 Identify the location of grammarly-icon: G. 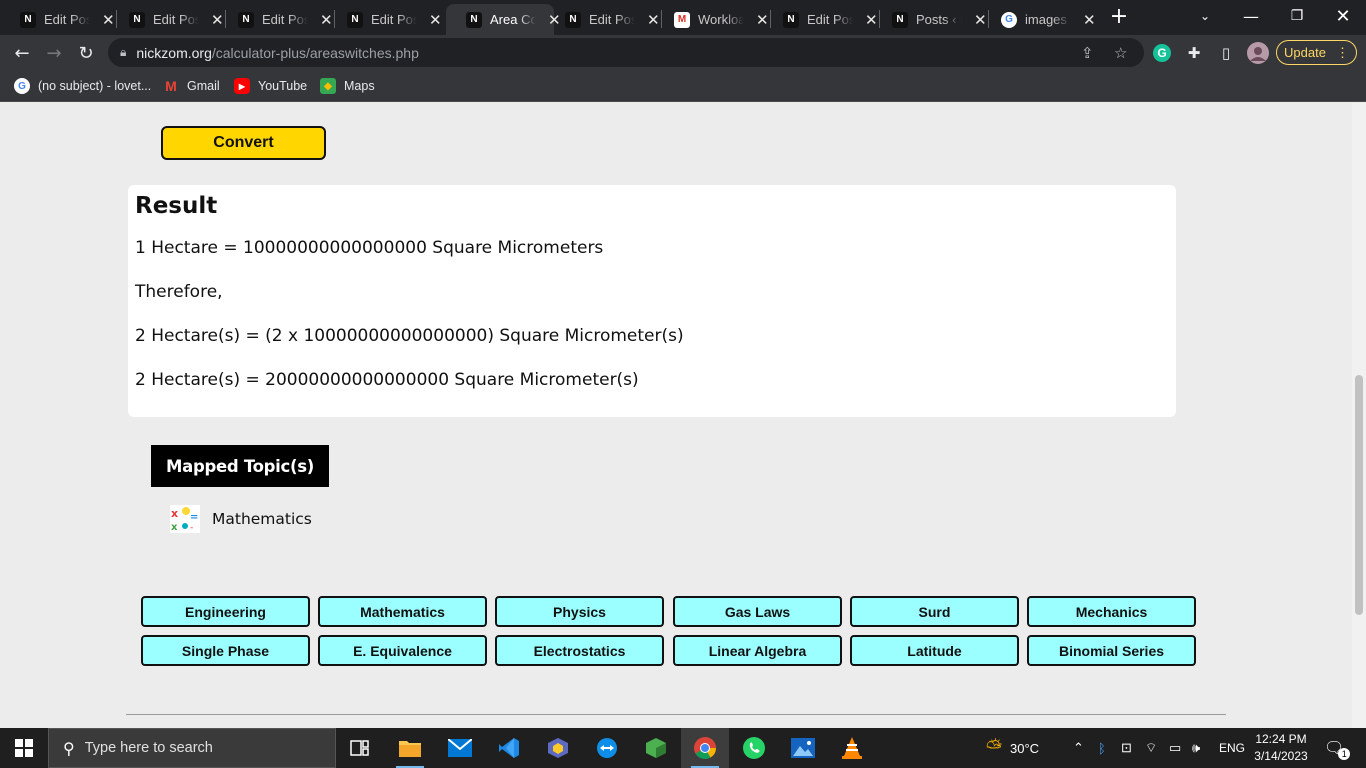
(1162, 53).